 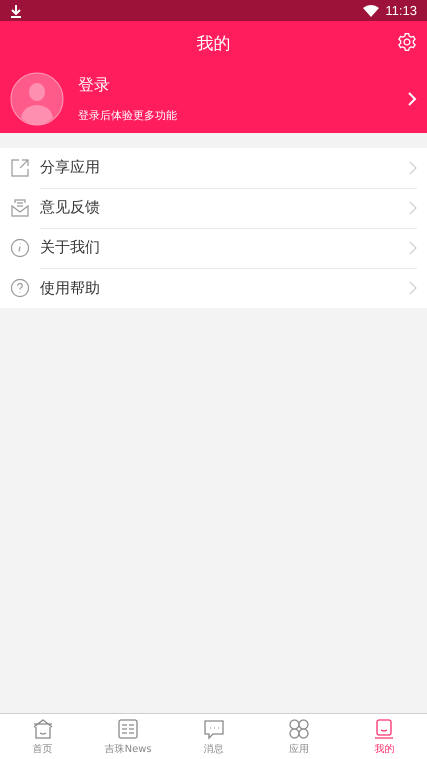 I want to click on chat-icon, so click(x=213, y=729).